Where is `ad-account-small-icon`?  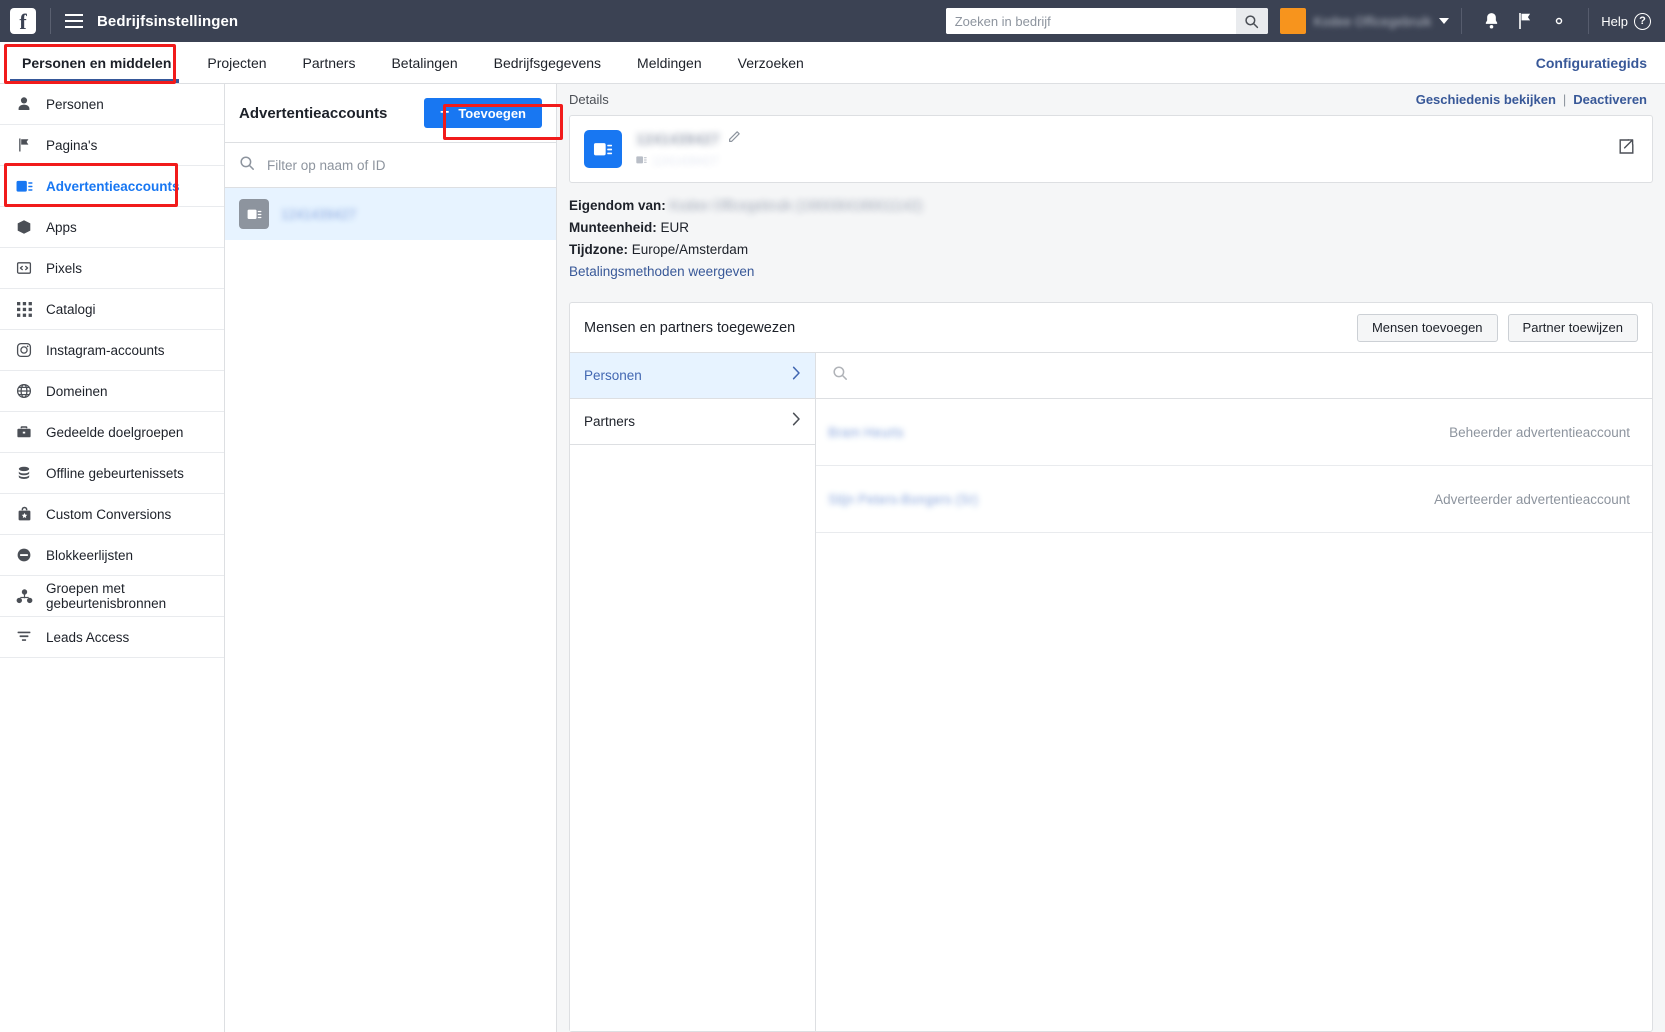 ad-account-small-icon is located at coordinates (641, 161).